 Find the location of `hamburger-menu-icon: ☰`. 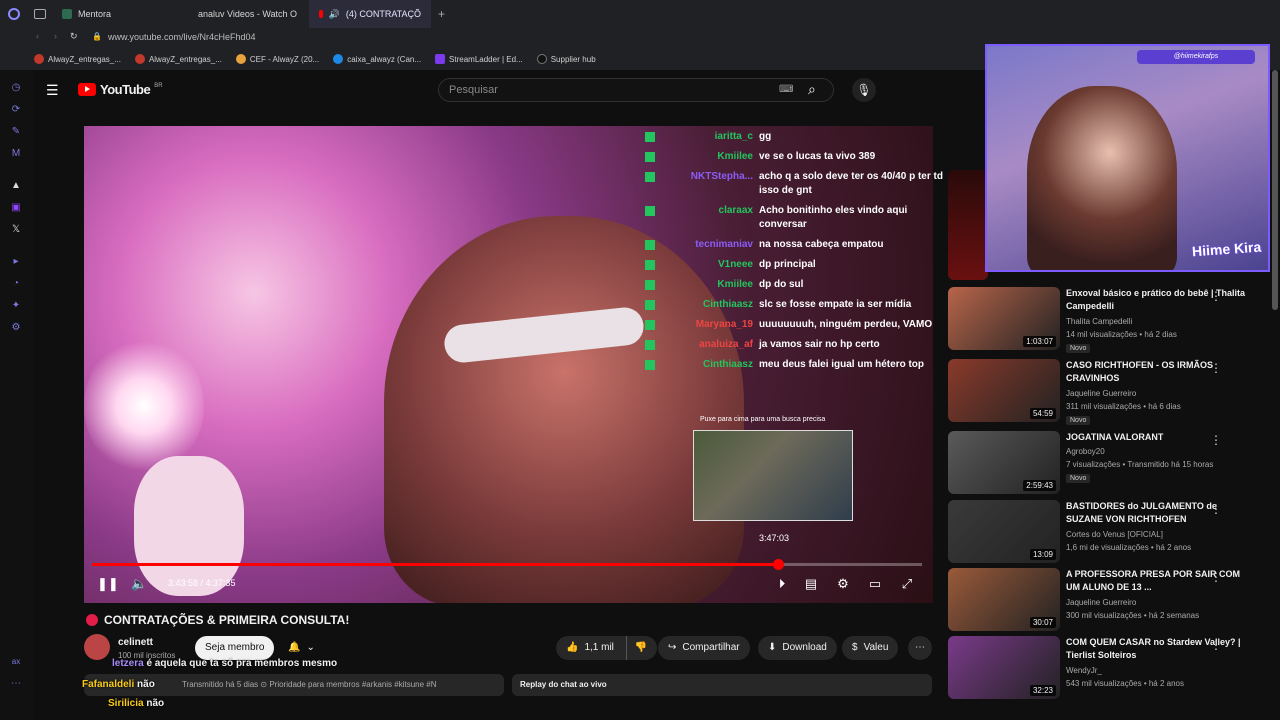

hamburger-menu-icon: ☰ is located at coordinates (52, 90).